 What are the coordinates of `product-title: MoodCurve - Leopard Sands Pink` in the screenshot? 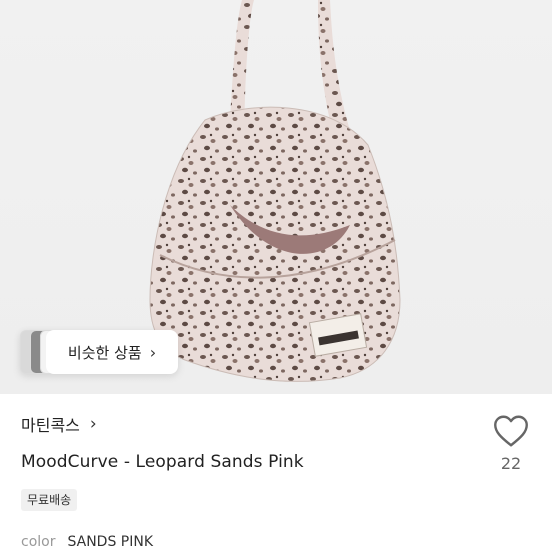 It's located at (162, 462).